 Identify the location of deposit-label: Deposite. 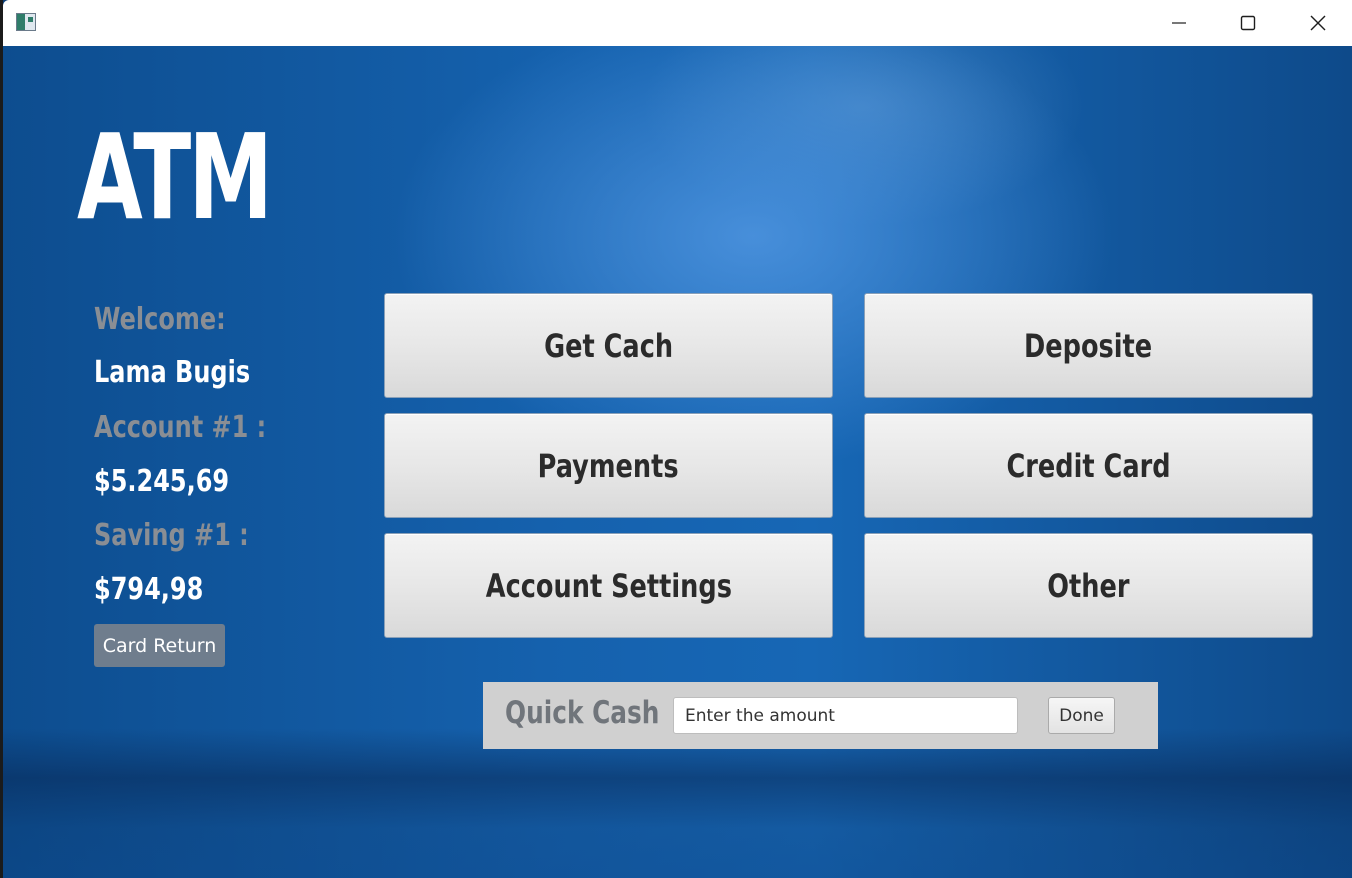
(1088, 345).